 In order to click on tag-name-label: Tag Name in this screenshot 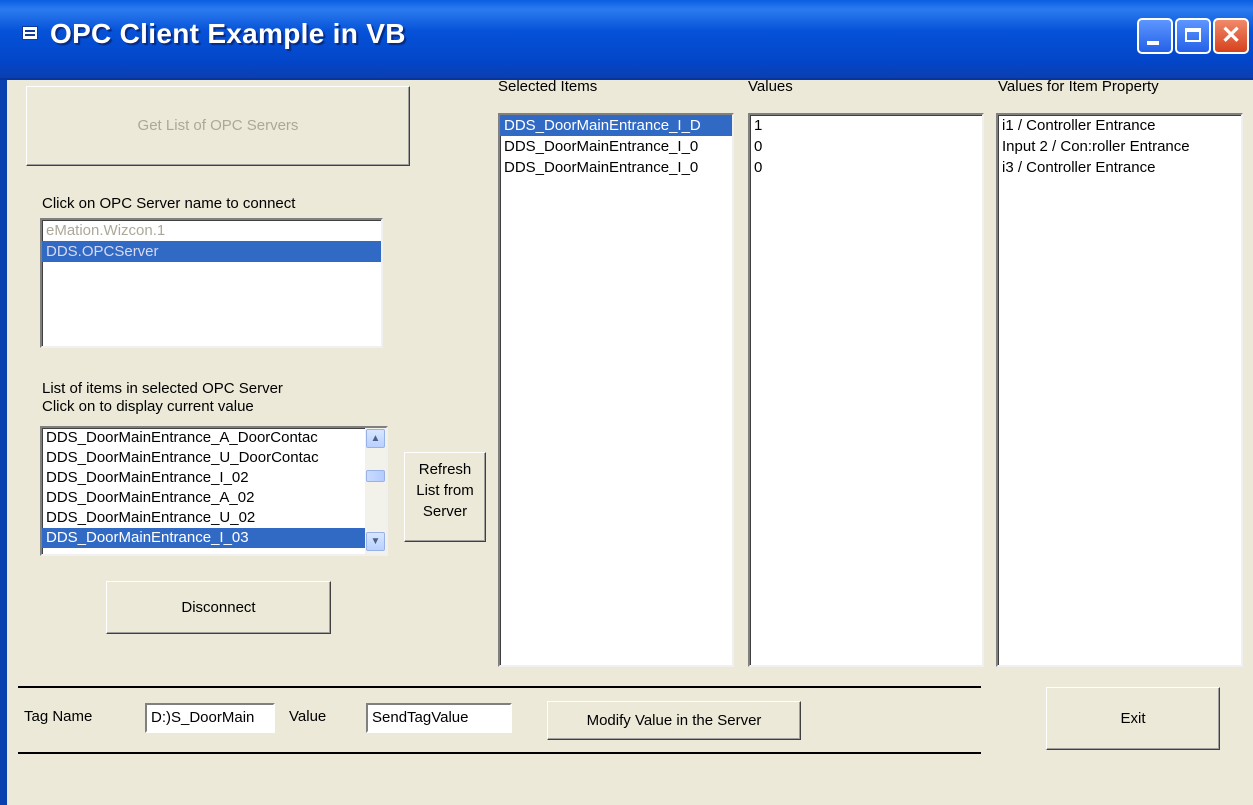, I will do `click(58, 716)`.